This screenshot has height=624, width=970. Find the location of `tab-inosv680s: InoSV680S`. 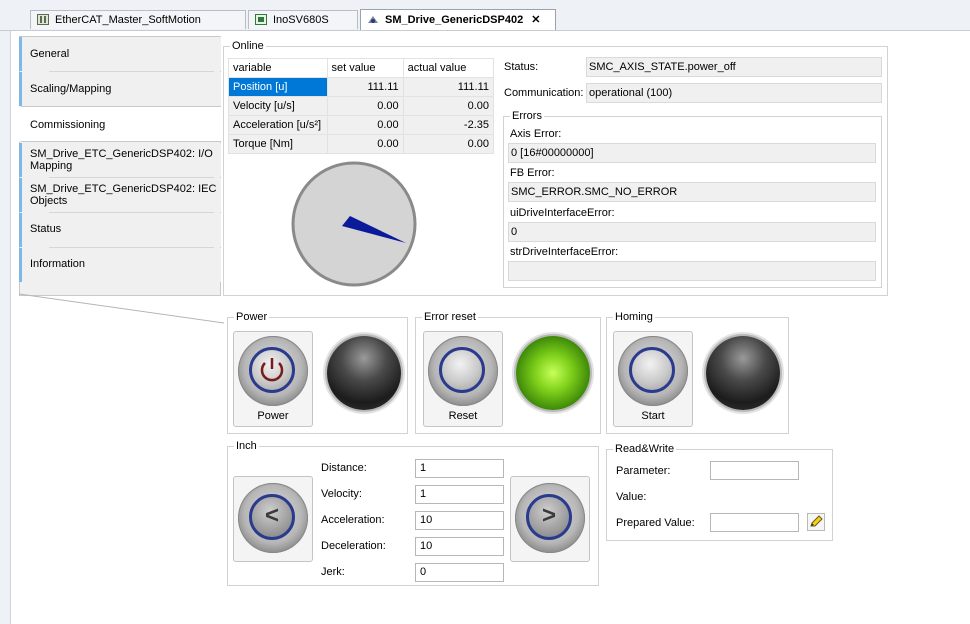

tab-inosv680s: InoSV680S is located at coordinates (303, 19).